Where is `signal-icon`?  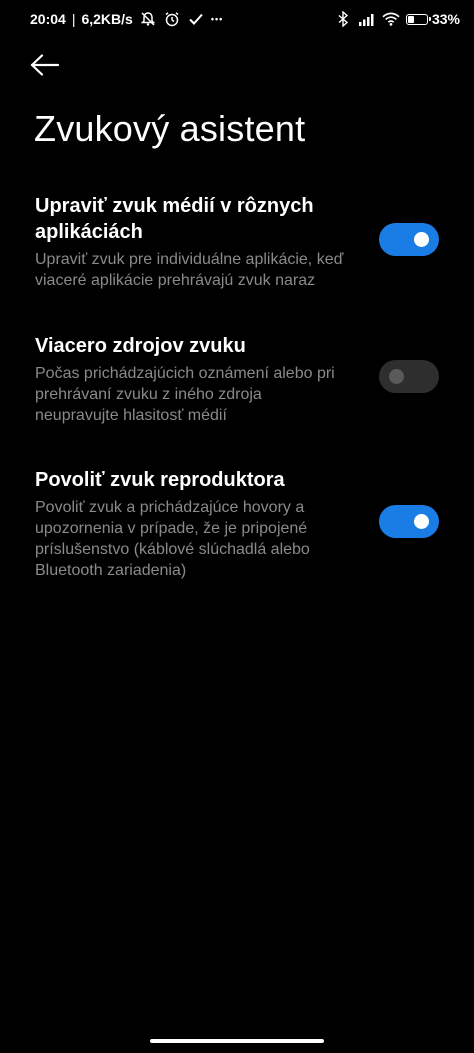
signal-icon is located at coordinates (367, 19).